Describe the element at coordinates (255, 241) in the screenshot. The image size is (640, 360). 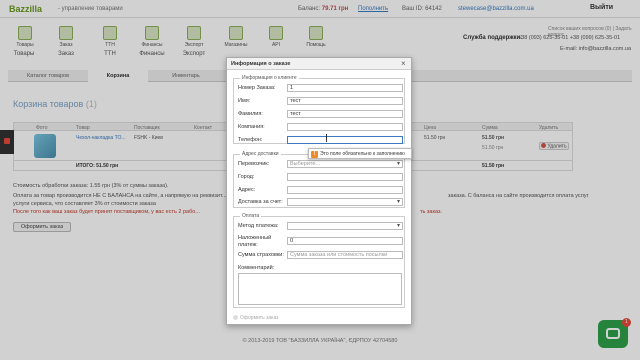
I see `cod-label: Наложенный платеж:` at that location.